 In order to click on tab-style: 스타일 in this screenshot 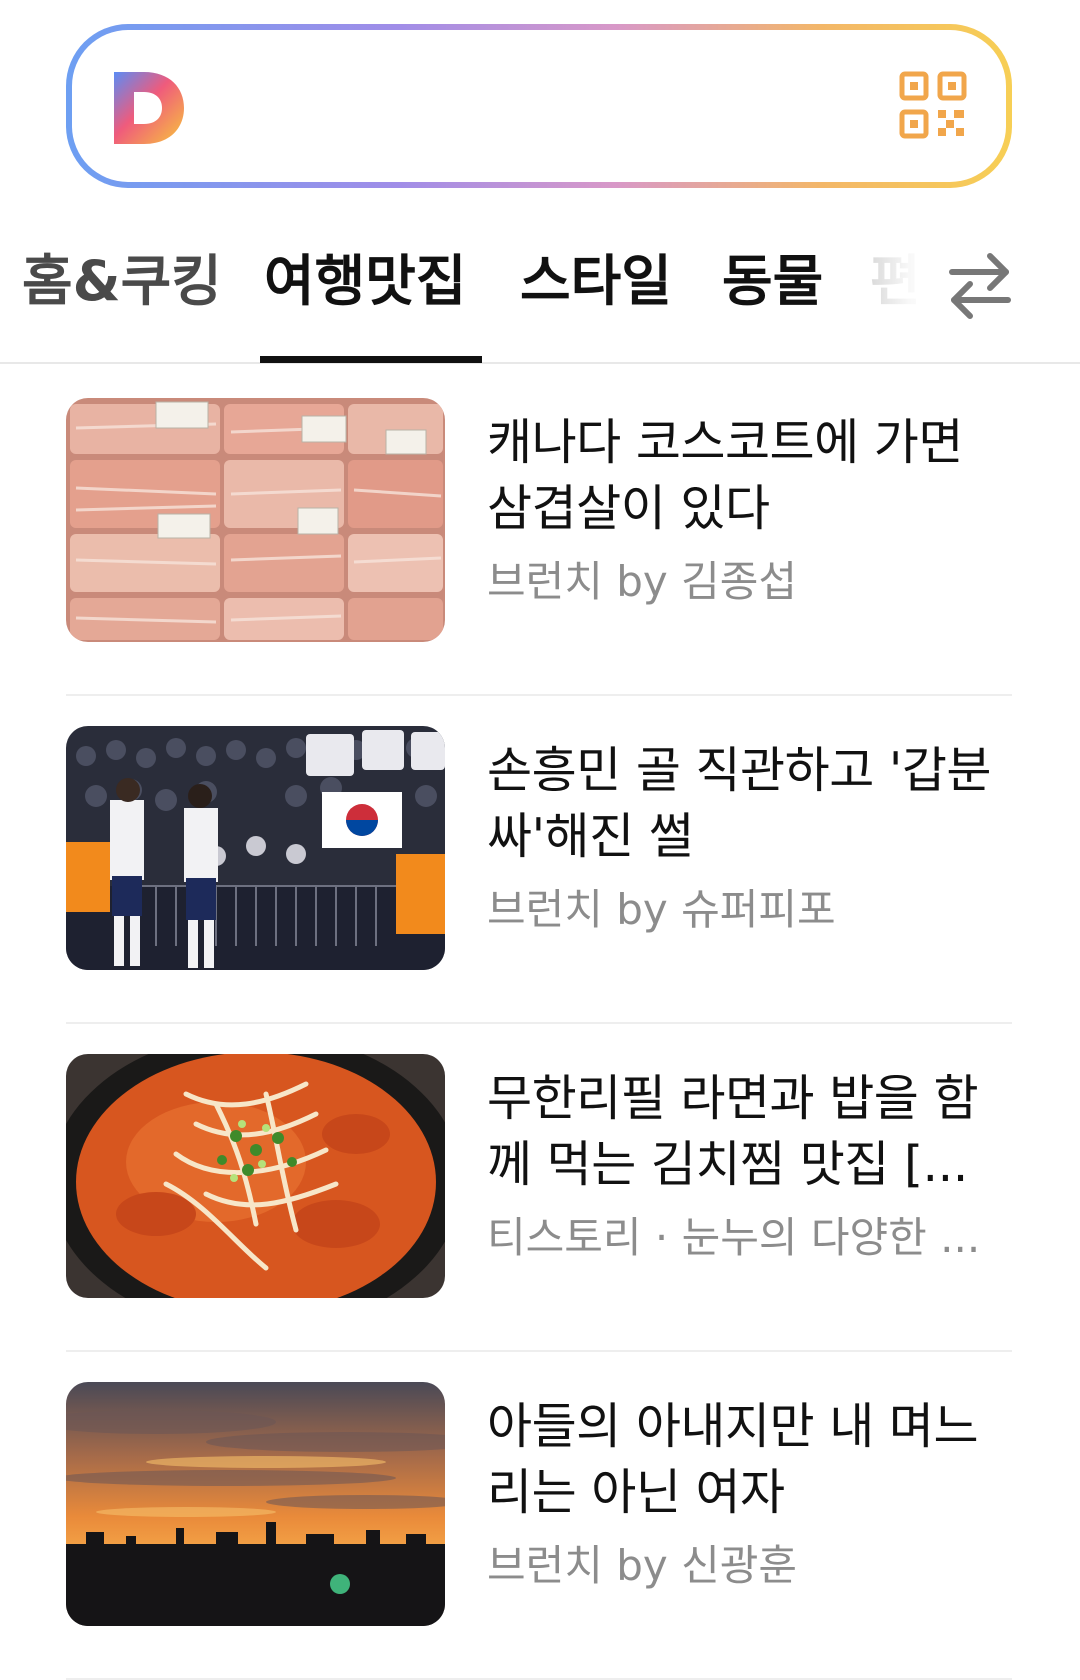, I will do `click(596, 281)`.